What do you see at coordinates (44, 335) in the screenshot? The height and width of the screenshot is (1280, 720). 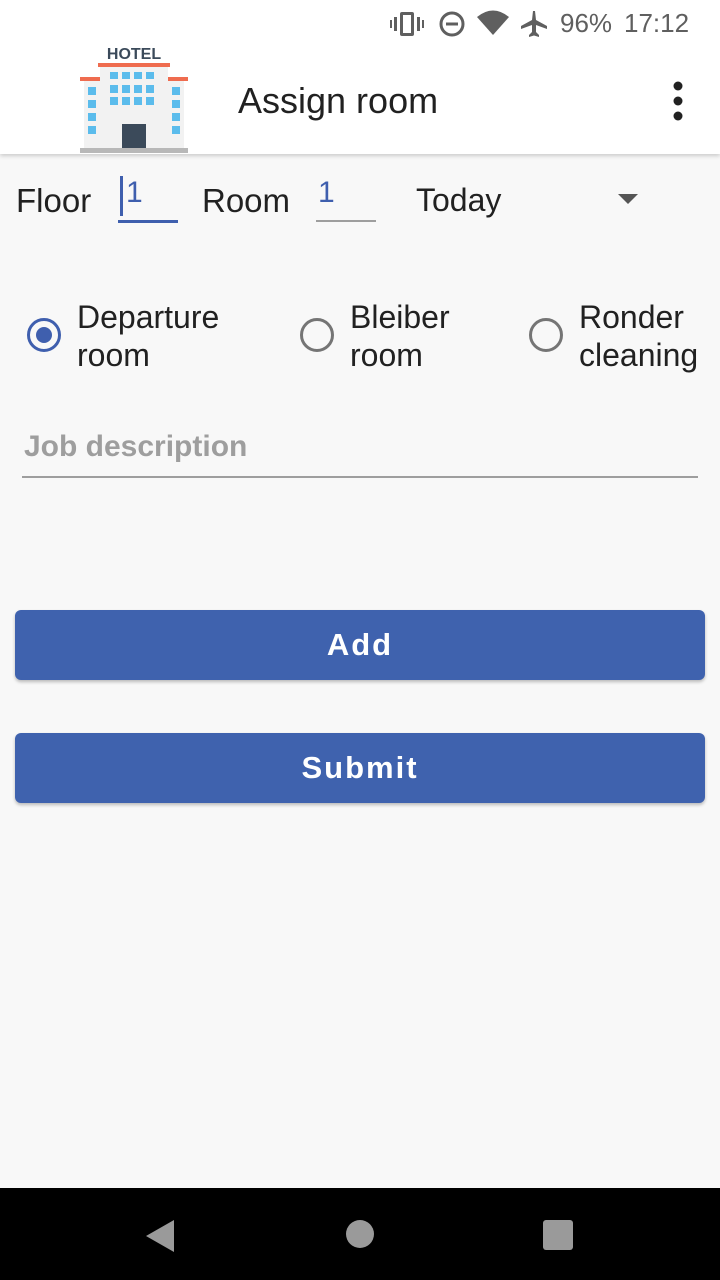 I see `radio-checked-icon` at bounding box center [44, 335].